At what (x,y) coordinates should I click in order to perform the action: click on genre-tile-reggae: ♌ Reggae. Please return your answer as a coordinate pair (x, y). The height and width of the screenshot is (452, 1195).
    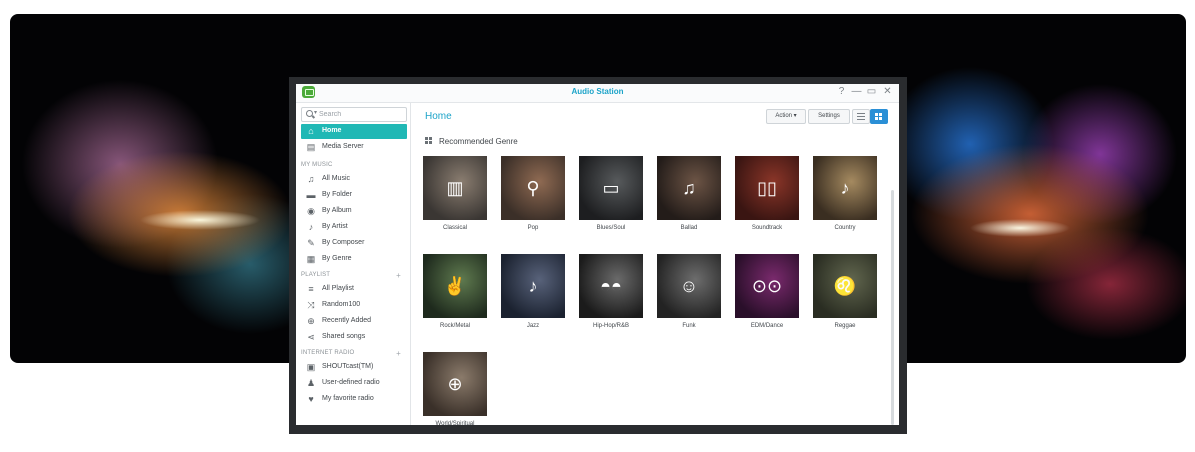
    Looking at the image, I should click on (845, 294).